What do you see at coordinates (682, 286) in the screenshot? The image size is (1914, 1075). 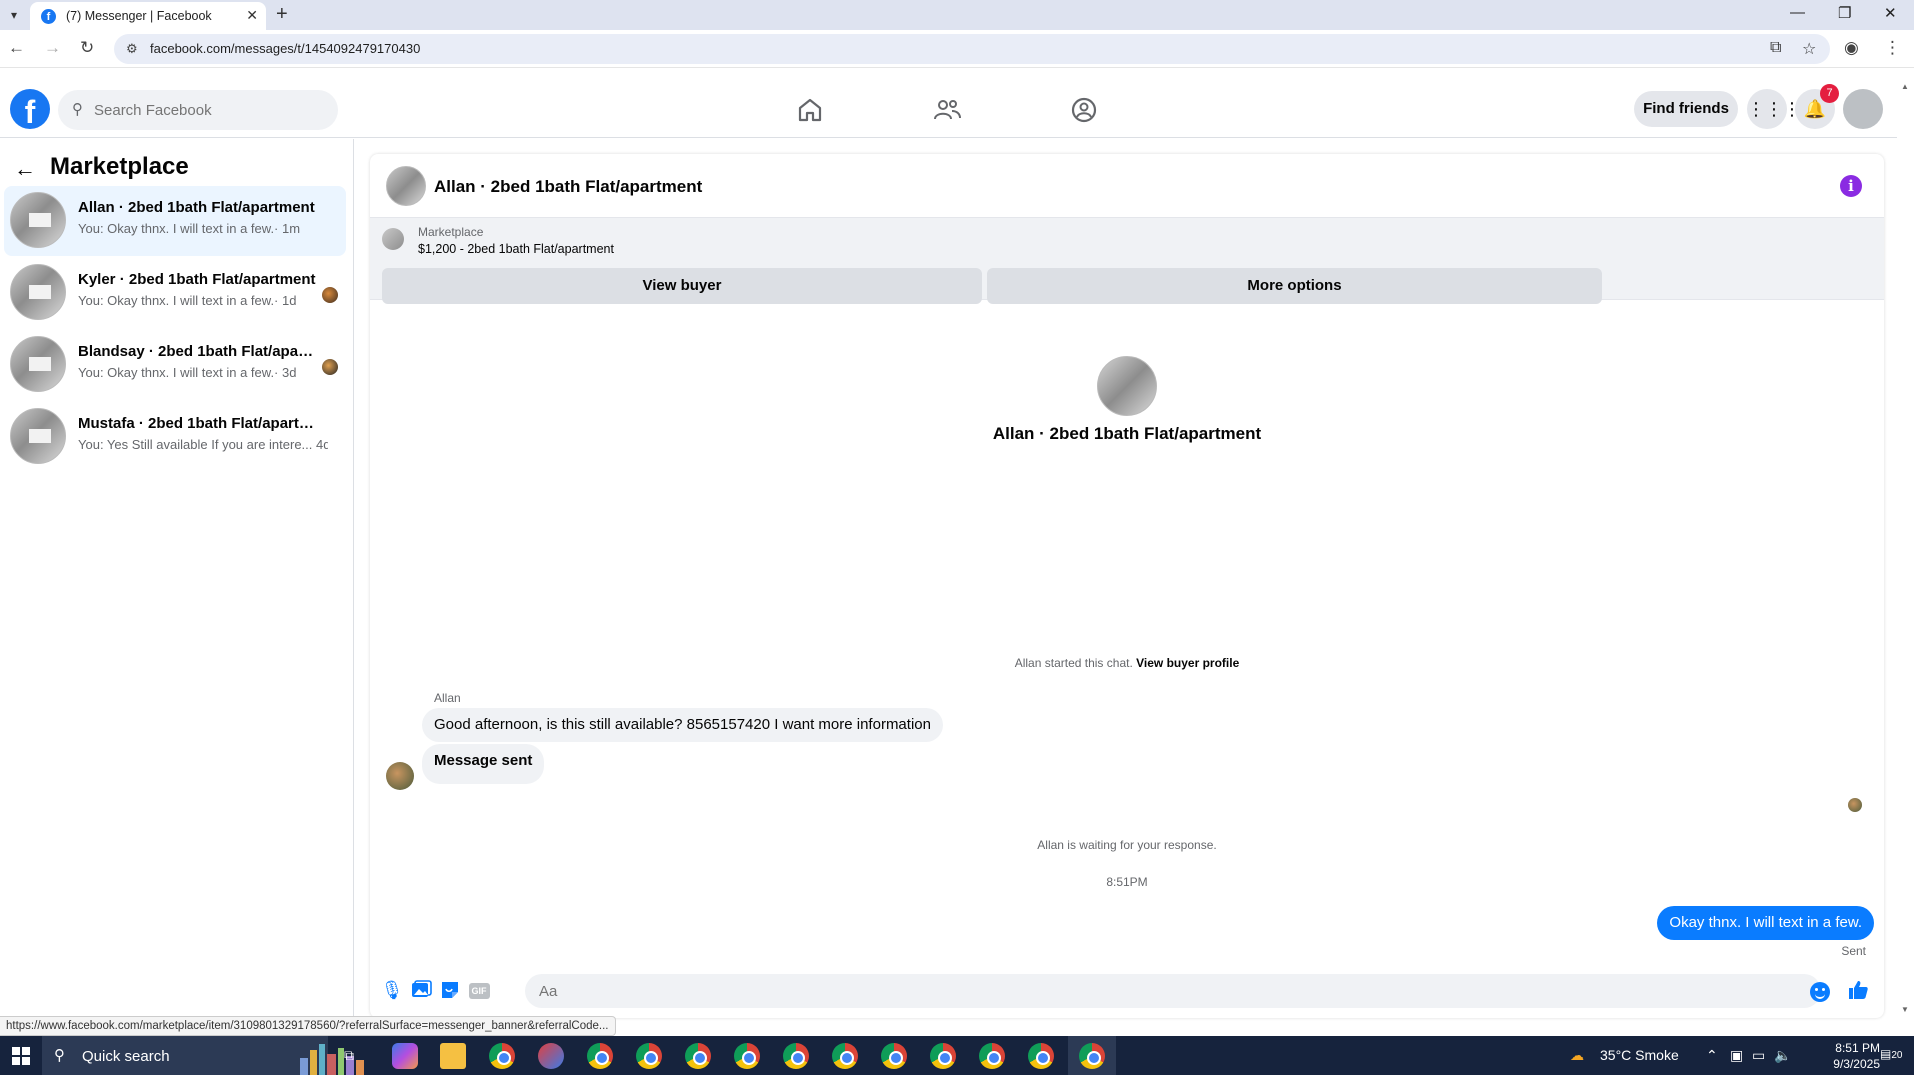 I see `view-buyer-button: View buyer` at bounding box center [682, 286].